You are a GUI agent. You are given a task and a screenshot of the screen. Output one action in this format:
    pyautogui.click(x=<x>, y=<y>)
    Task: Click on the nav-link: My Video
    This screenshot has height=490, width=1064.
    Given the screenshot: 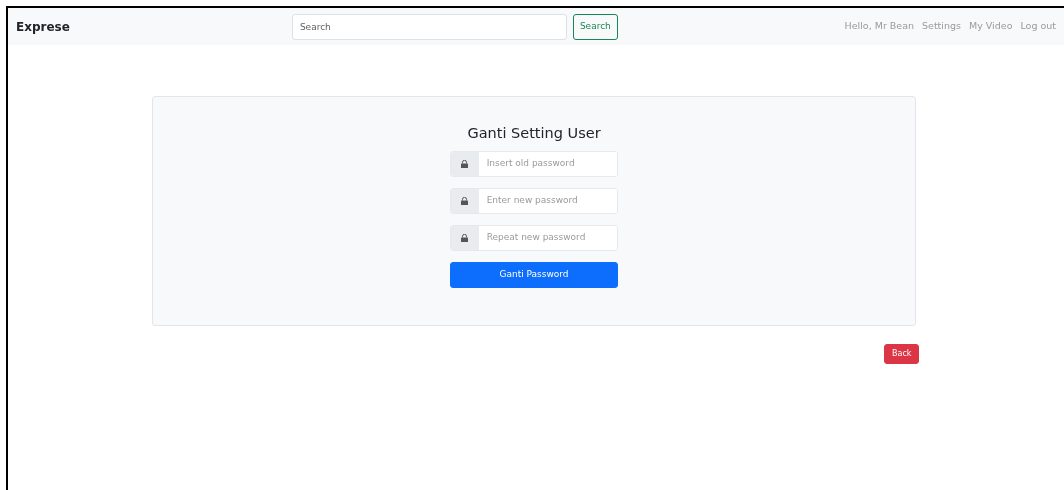 What is the action you would take?
    pyautogui.click(x=991, y=26)
    